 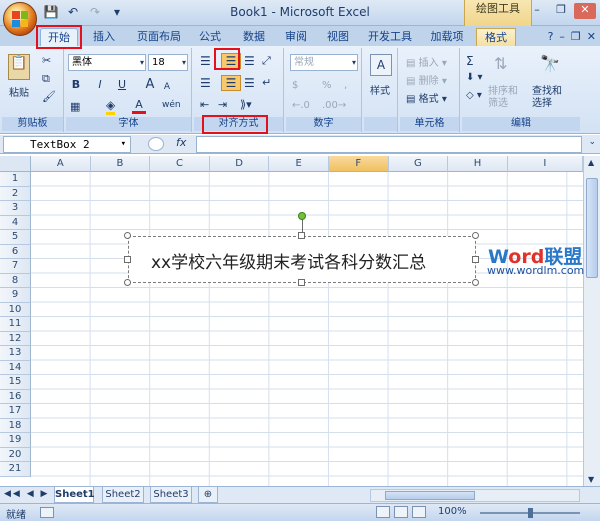 I want to click on formula-input, so click(x=389, y=144).